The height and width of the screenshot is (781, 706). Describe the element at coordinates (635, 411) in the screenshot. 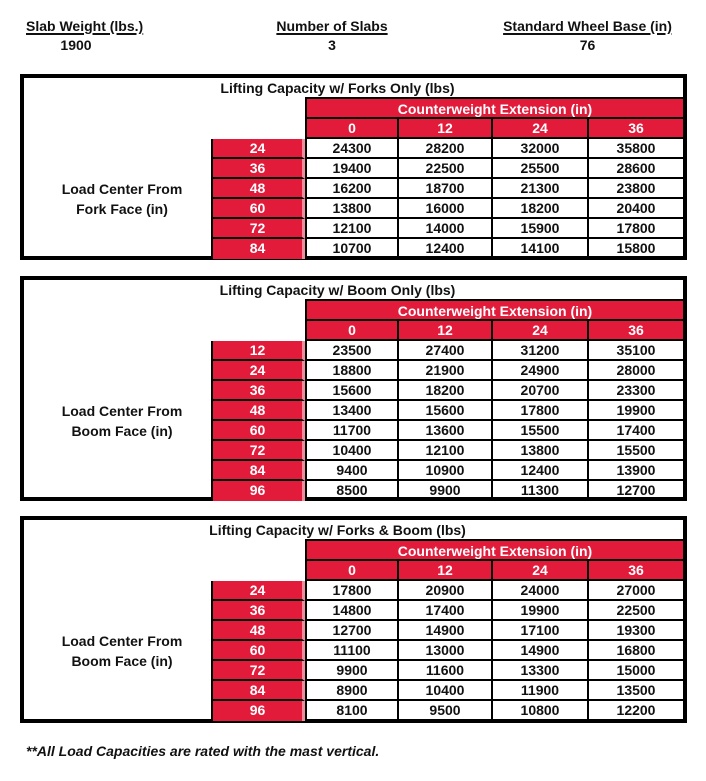

I see `capacity-cell: 19900` at that location.